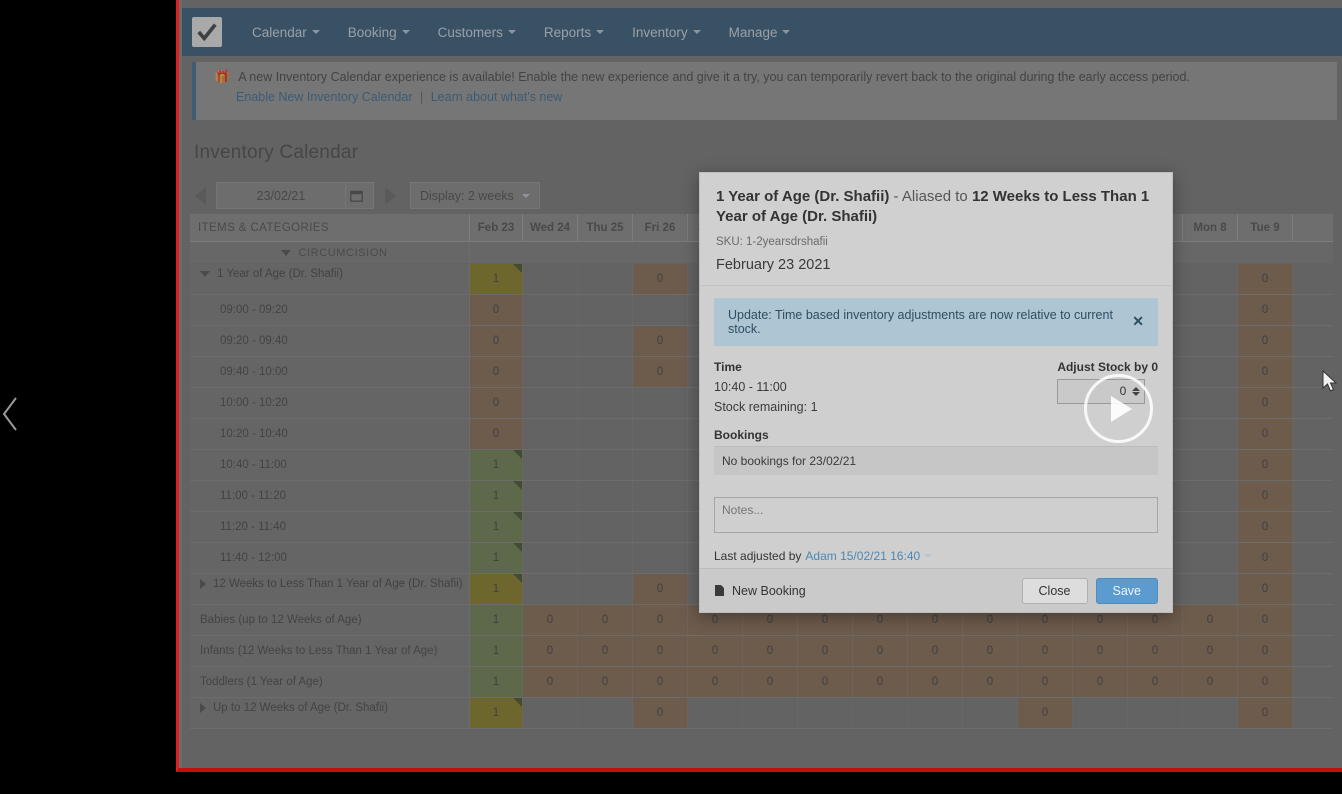  Describe the element at coordinates (330, 558) in the screenshot. I see `row-label-cell: 11:40 - 12:00` at that location.